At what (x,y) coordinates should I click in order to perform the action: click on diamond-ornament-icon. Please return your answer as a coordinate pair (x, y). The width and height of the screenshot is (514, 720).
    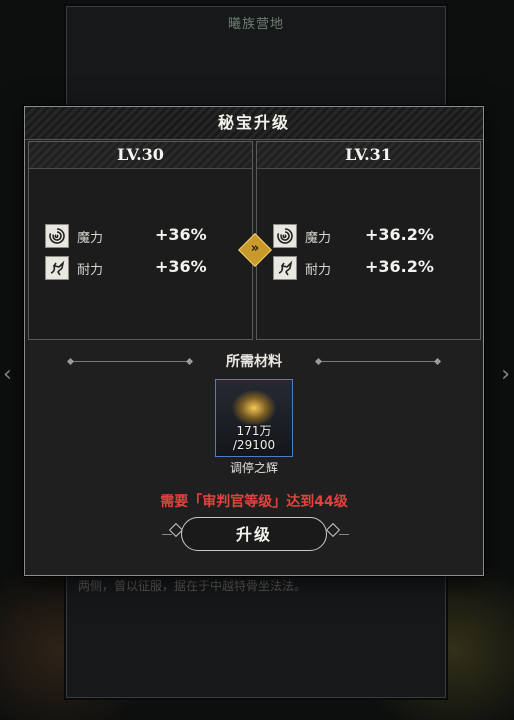
    Looking at the image, I should click on (333, 530).